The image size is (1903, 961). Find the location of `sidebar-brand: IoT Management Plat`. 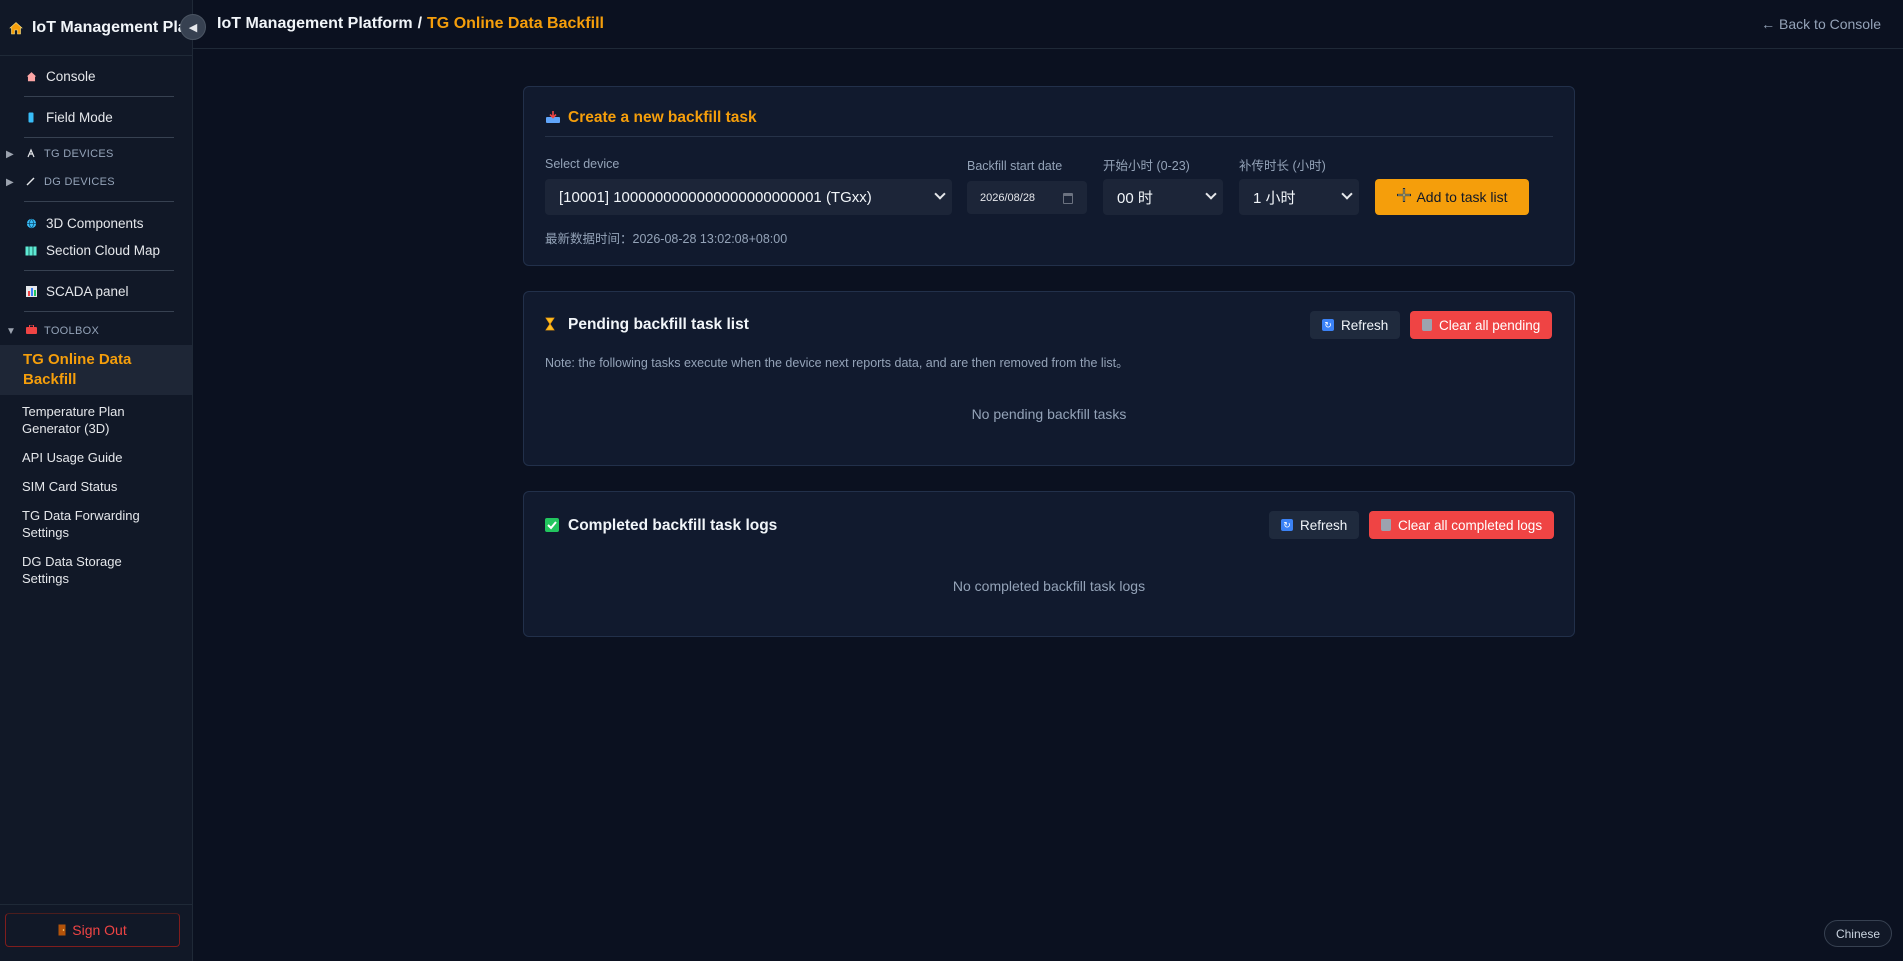

sidebar-brand: IoT Management Plat is located at coordinates (96, 28).